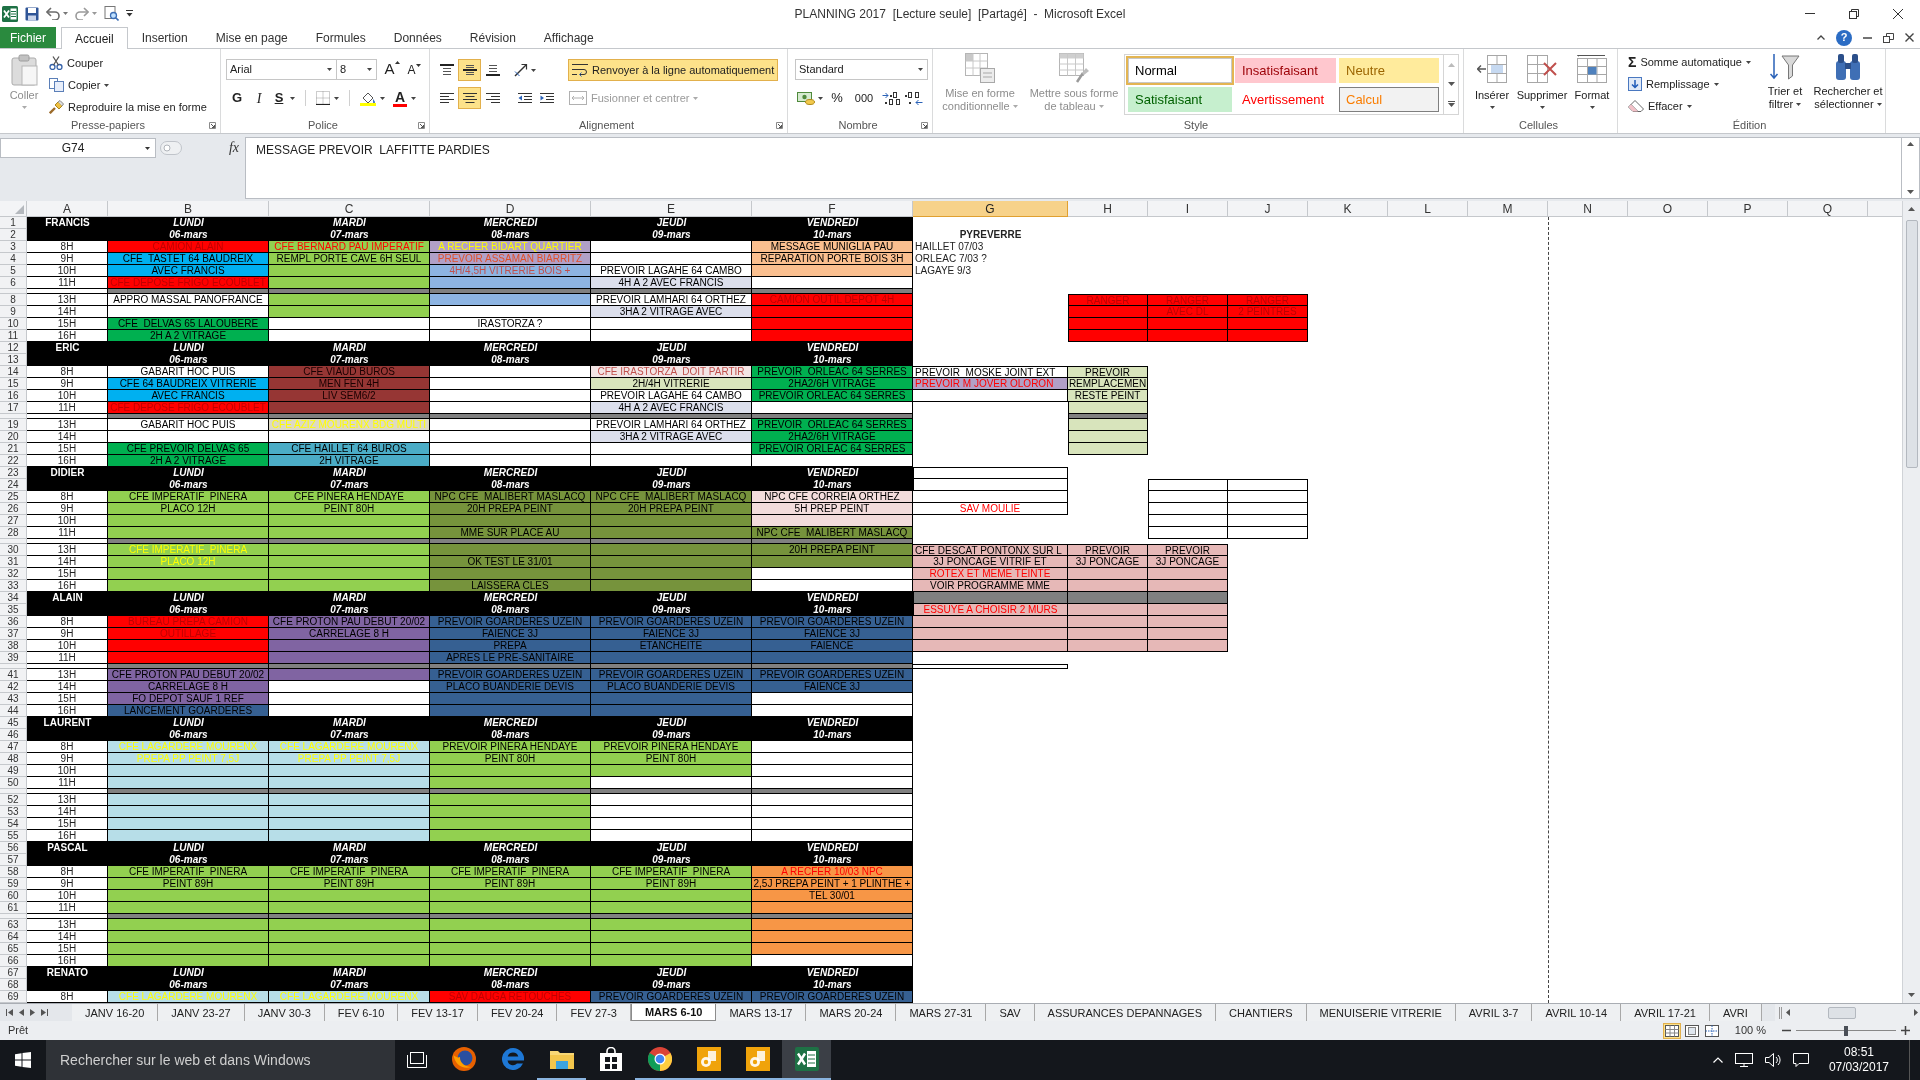  I want to click on sort-filter-button: Trier et filtrer, so click(1785, 80).